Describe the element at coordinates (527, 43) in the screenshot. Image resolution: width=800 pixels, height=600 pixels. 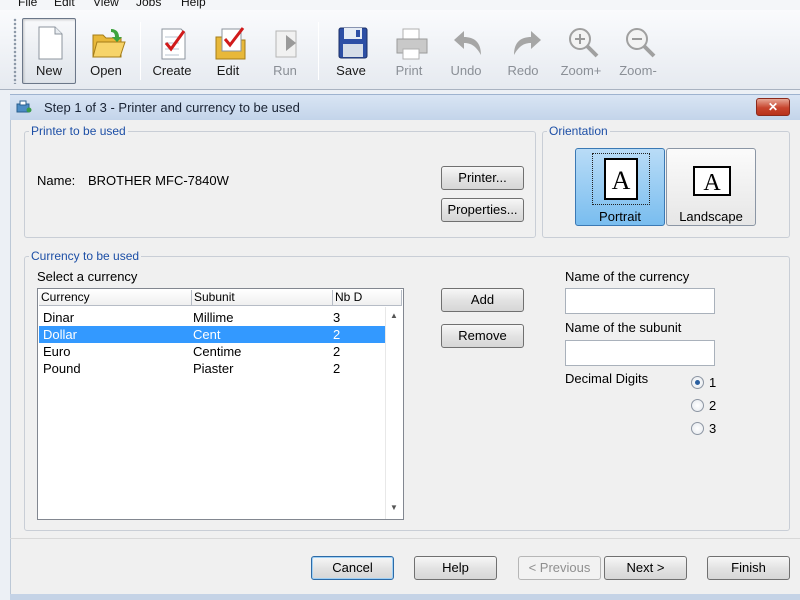
I see `redo-icon` at that location.